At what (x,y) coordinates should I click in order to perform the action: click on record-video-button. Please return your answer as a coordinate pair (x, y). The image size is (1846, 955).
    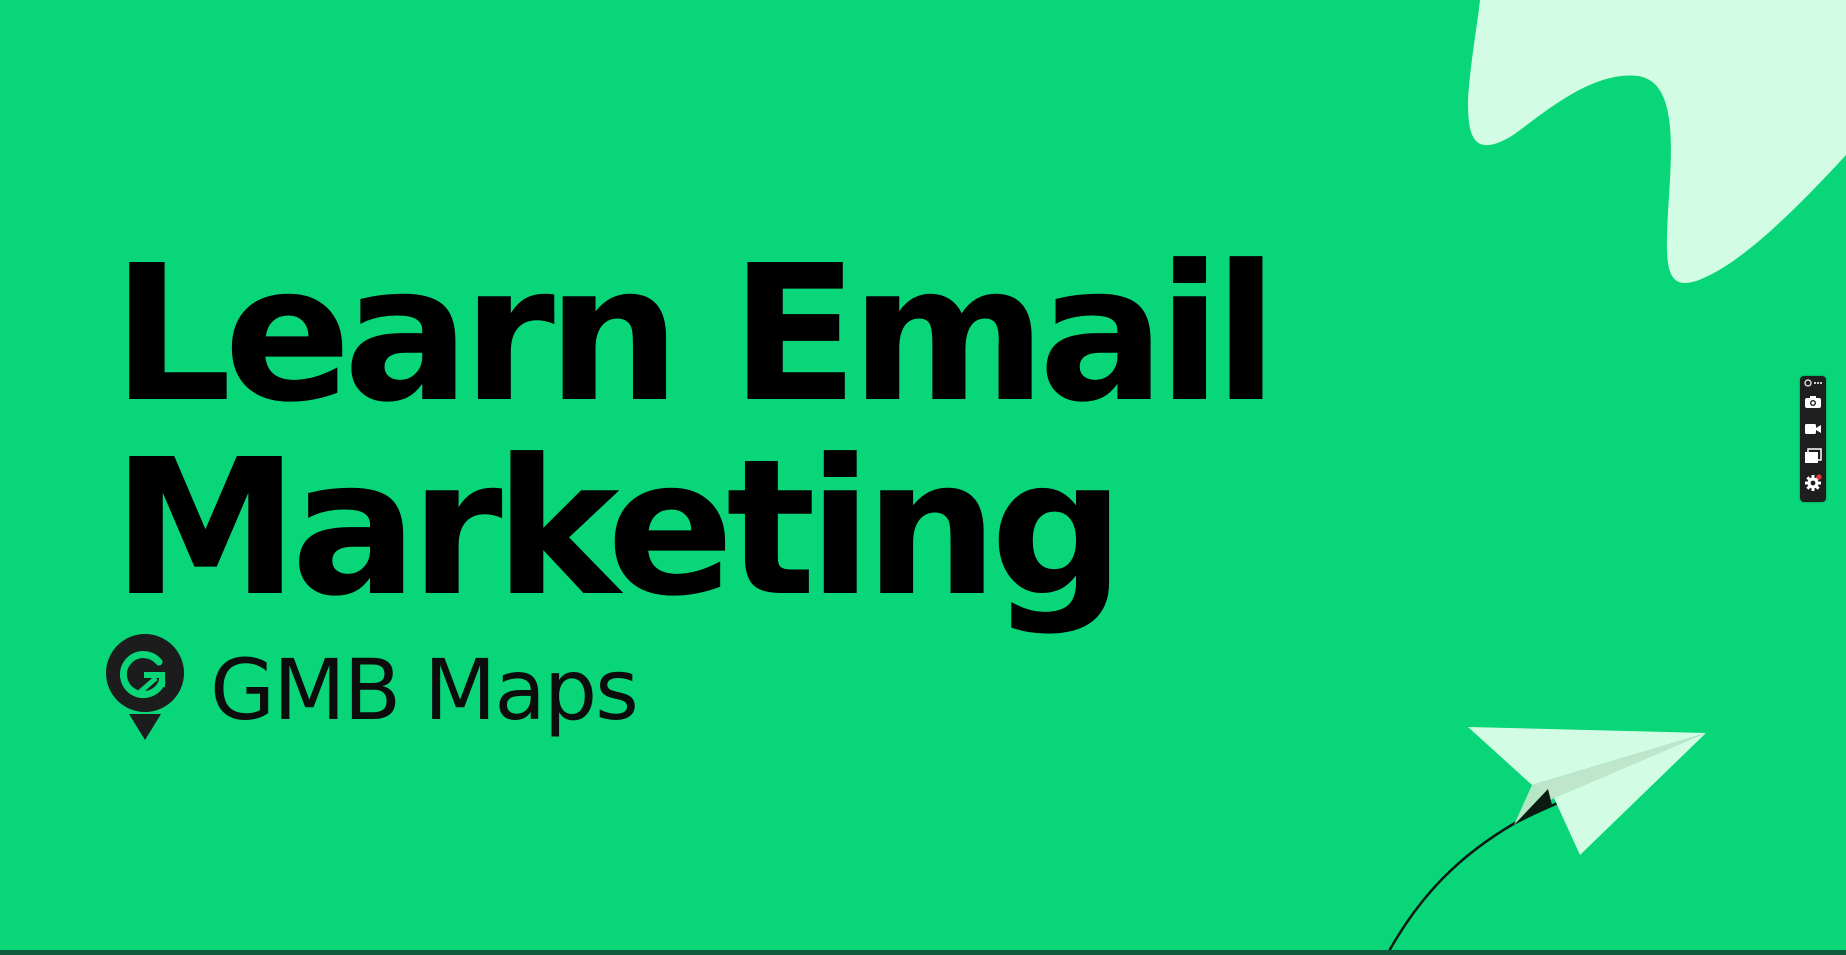
    Looking at the image, I should click on (1813, 429).